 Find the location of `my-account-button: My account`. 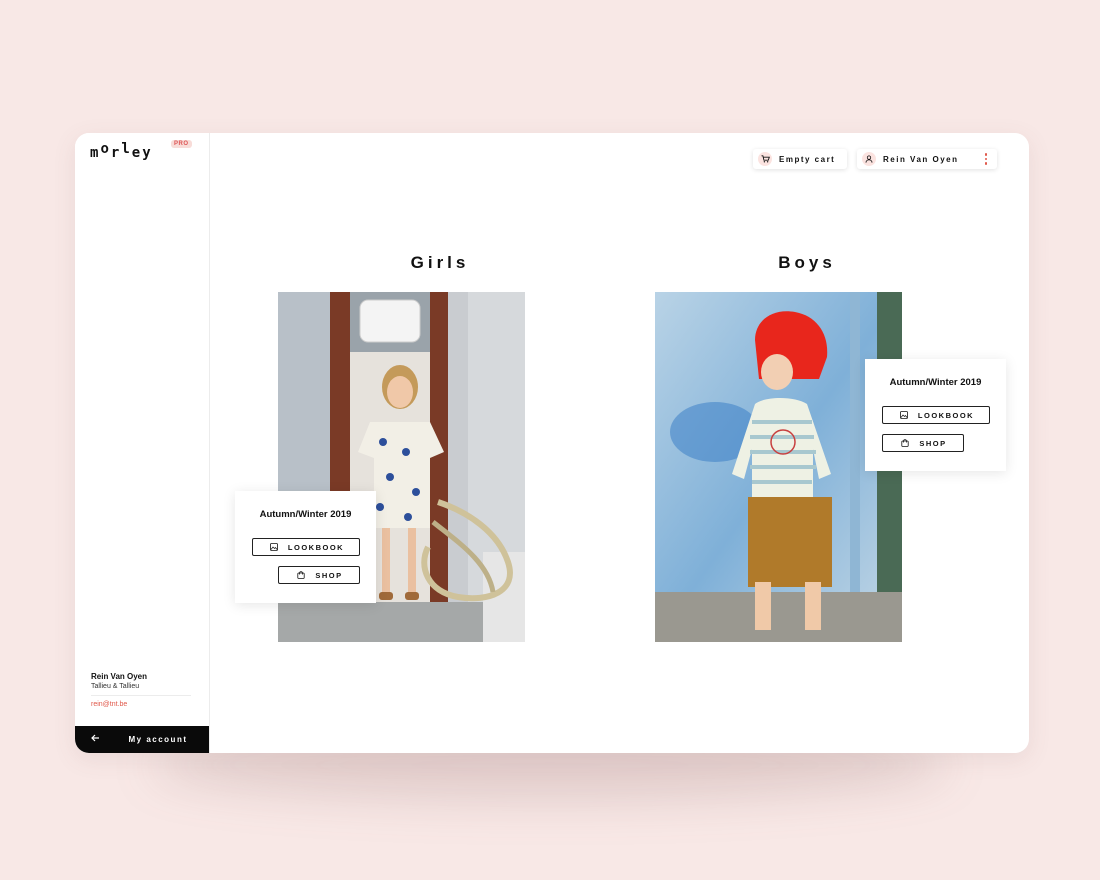

my-account-button: My account is located at coordinates (142, 739).